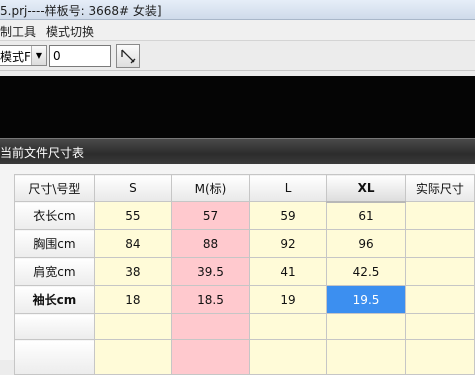  What do you see at coordinates (366, 299) in the screenshot?
I see `selected-cell: 19.5` at bounding box center [366, 299].